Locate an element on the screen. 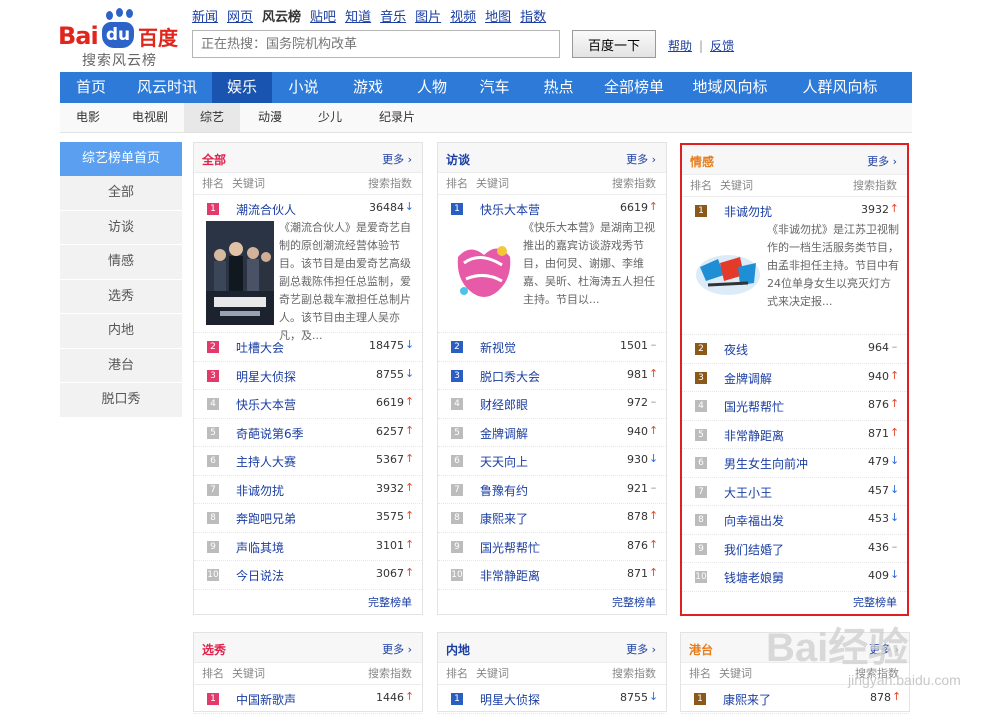  item-name: 钱塘老娘舅 is located at coordinates (754, 577).